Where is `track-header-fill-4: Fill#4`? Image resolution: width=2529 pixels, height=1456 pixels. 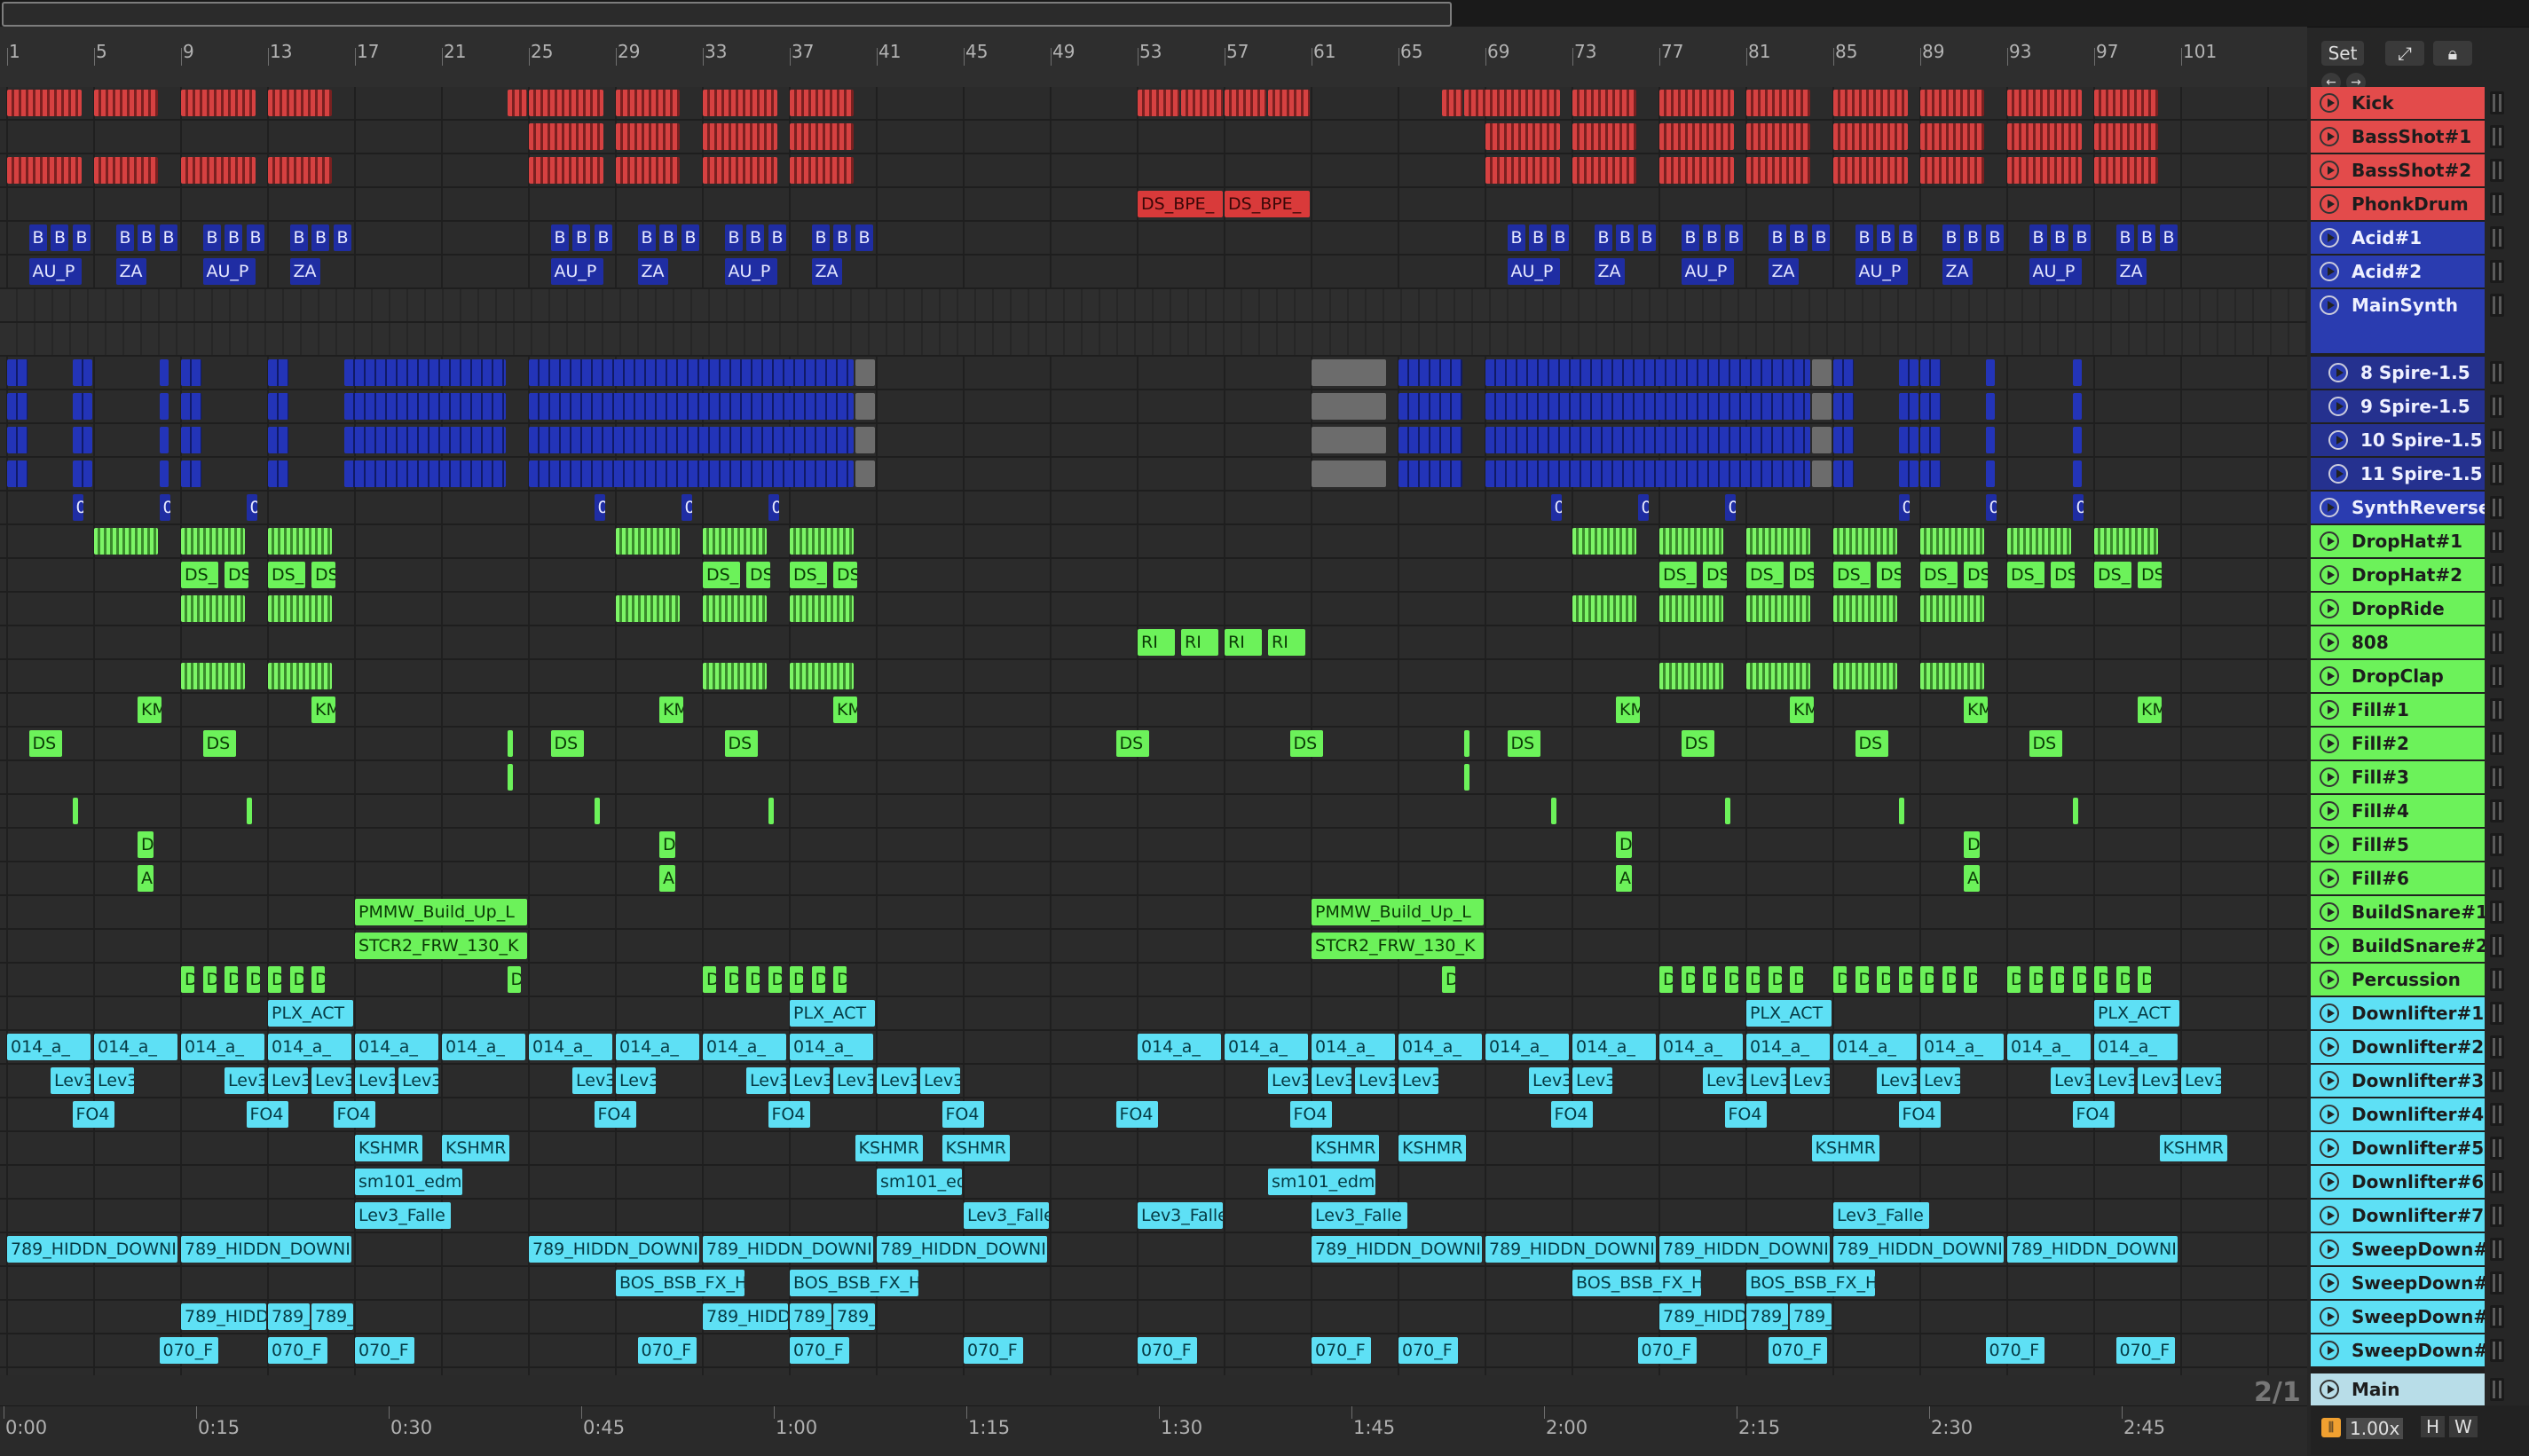 track-header-fill-4: Fill#4 is located at coordinates (2398, 811).